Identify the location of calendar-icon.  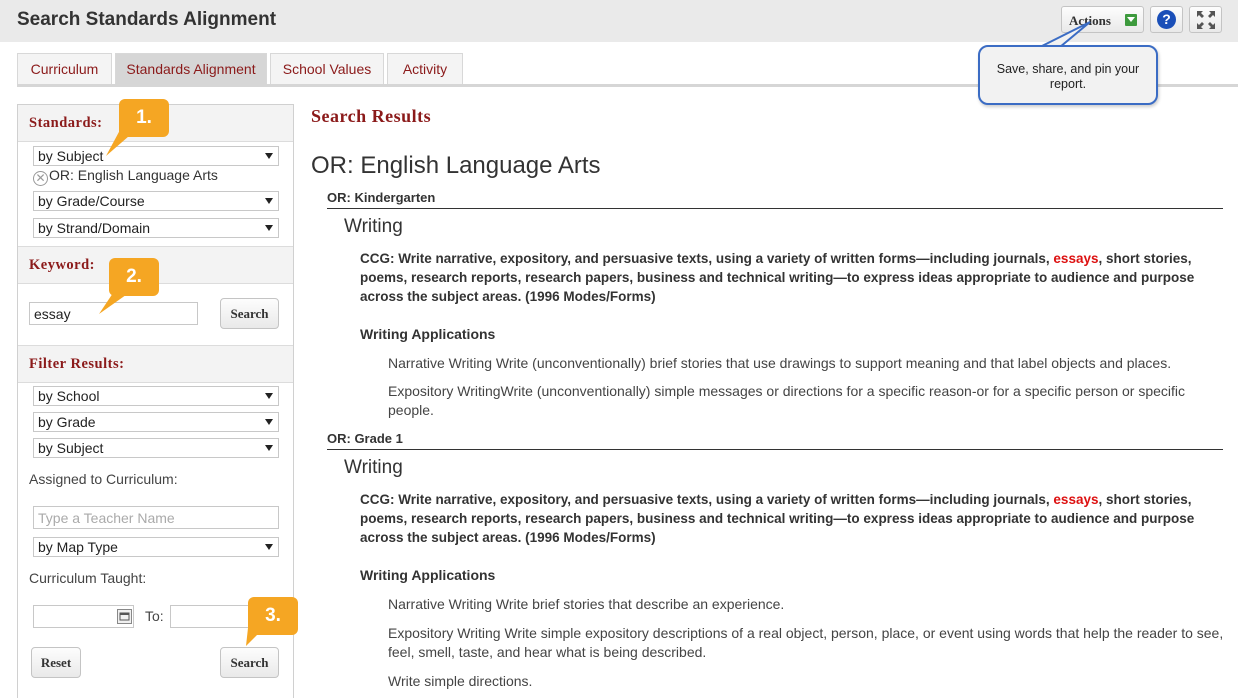
(124, 616).